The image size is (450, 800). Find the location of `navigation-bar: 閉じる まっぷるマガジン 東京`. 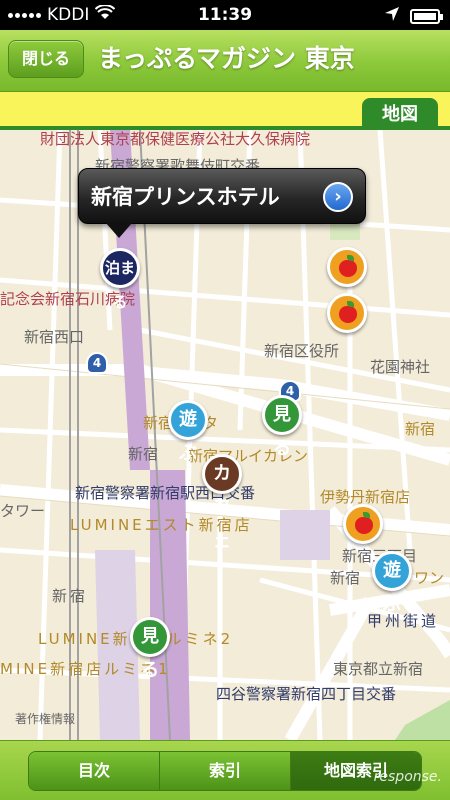

navigation-bar: 閉じる まっぷるマガジン 東京 is located at coordinates (225, 61).